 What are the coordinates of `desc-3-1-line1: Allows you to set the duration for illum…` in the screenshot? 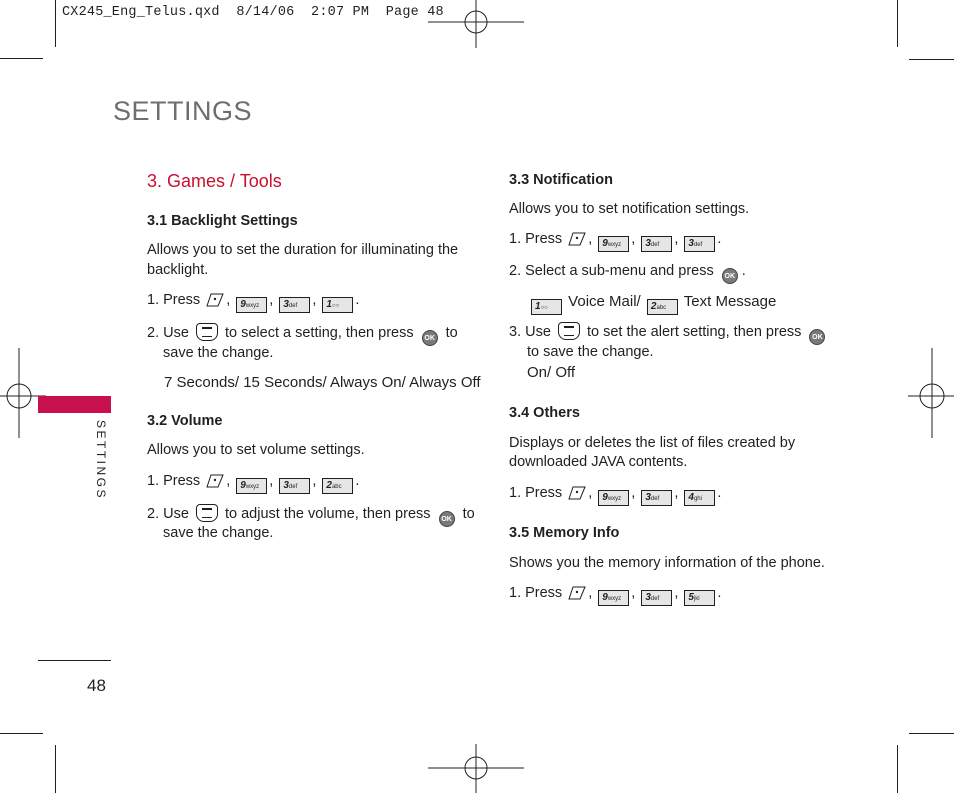 It's located at (303, 250).